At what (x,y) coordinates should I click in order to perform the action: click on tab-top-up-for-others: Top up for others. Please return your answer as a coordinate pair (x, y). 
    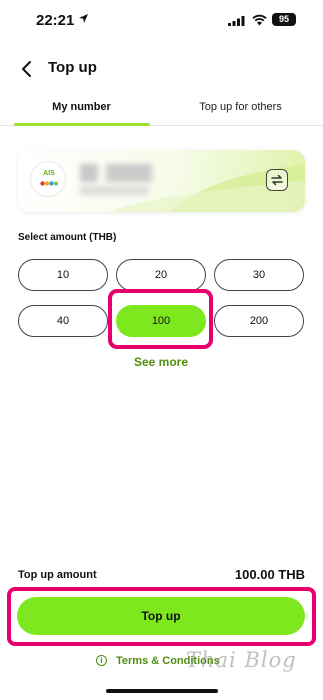
    Looking at the image, I should click on (240, 107).